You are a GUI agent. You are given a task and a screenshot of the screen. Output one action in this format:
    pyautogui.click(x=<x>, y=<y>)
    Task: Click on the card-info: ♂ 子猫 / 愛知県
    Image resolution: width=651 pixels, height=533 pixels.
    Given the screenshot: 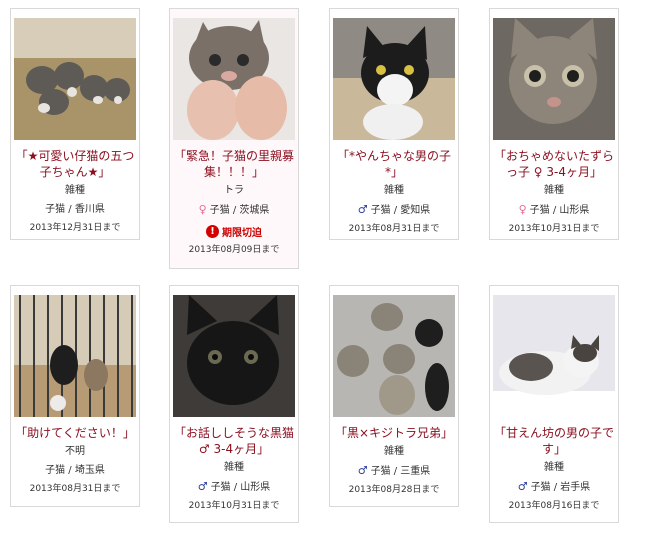 What is the action you would take?
    pyautogui.click(x=394, y=210)
    